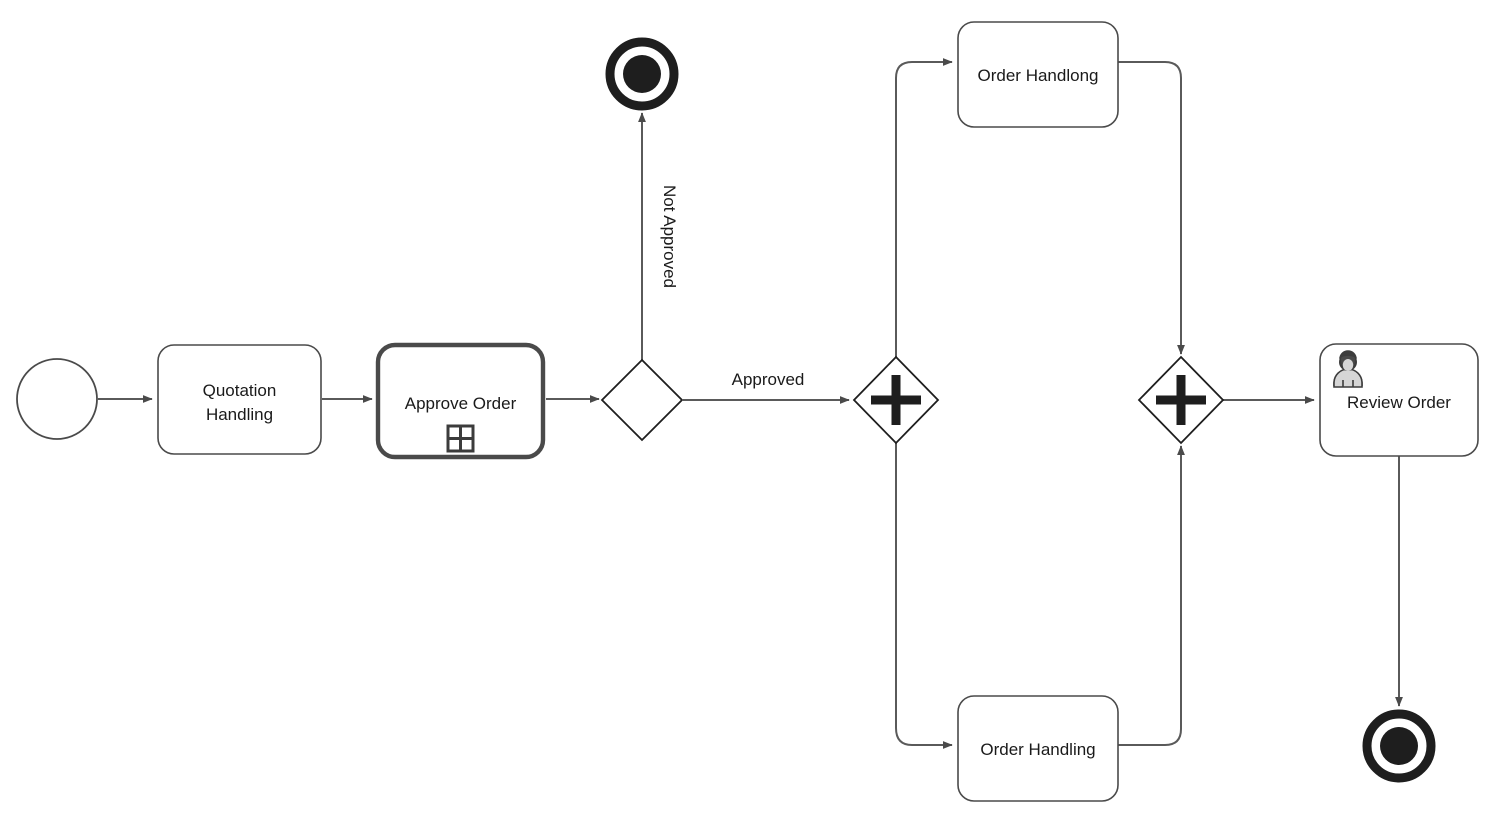  Describe the element at coordinates (461, 403) in the screenshot. I see `task-approve-order-label: Approve Order` at that location.